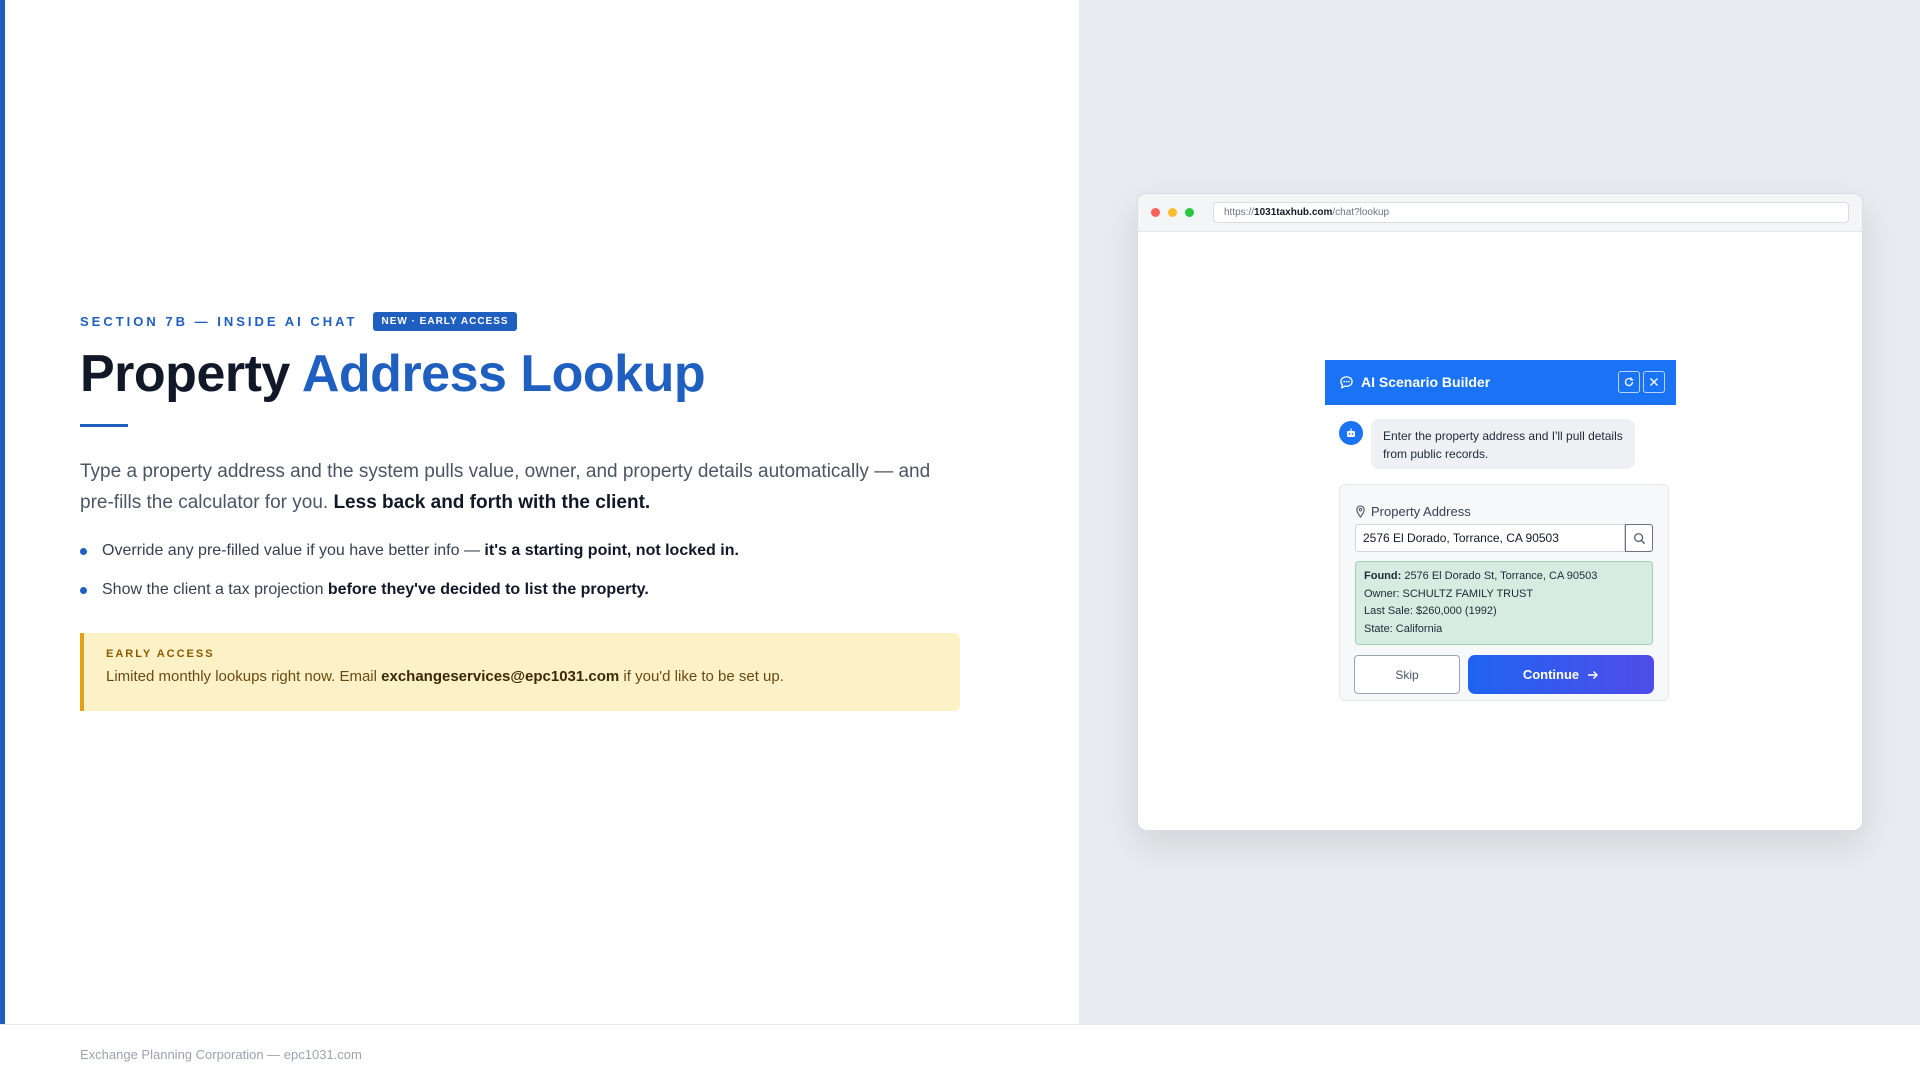  I want to click on robot-icon, so click(1351, 432).